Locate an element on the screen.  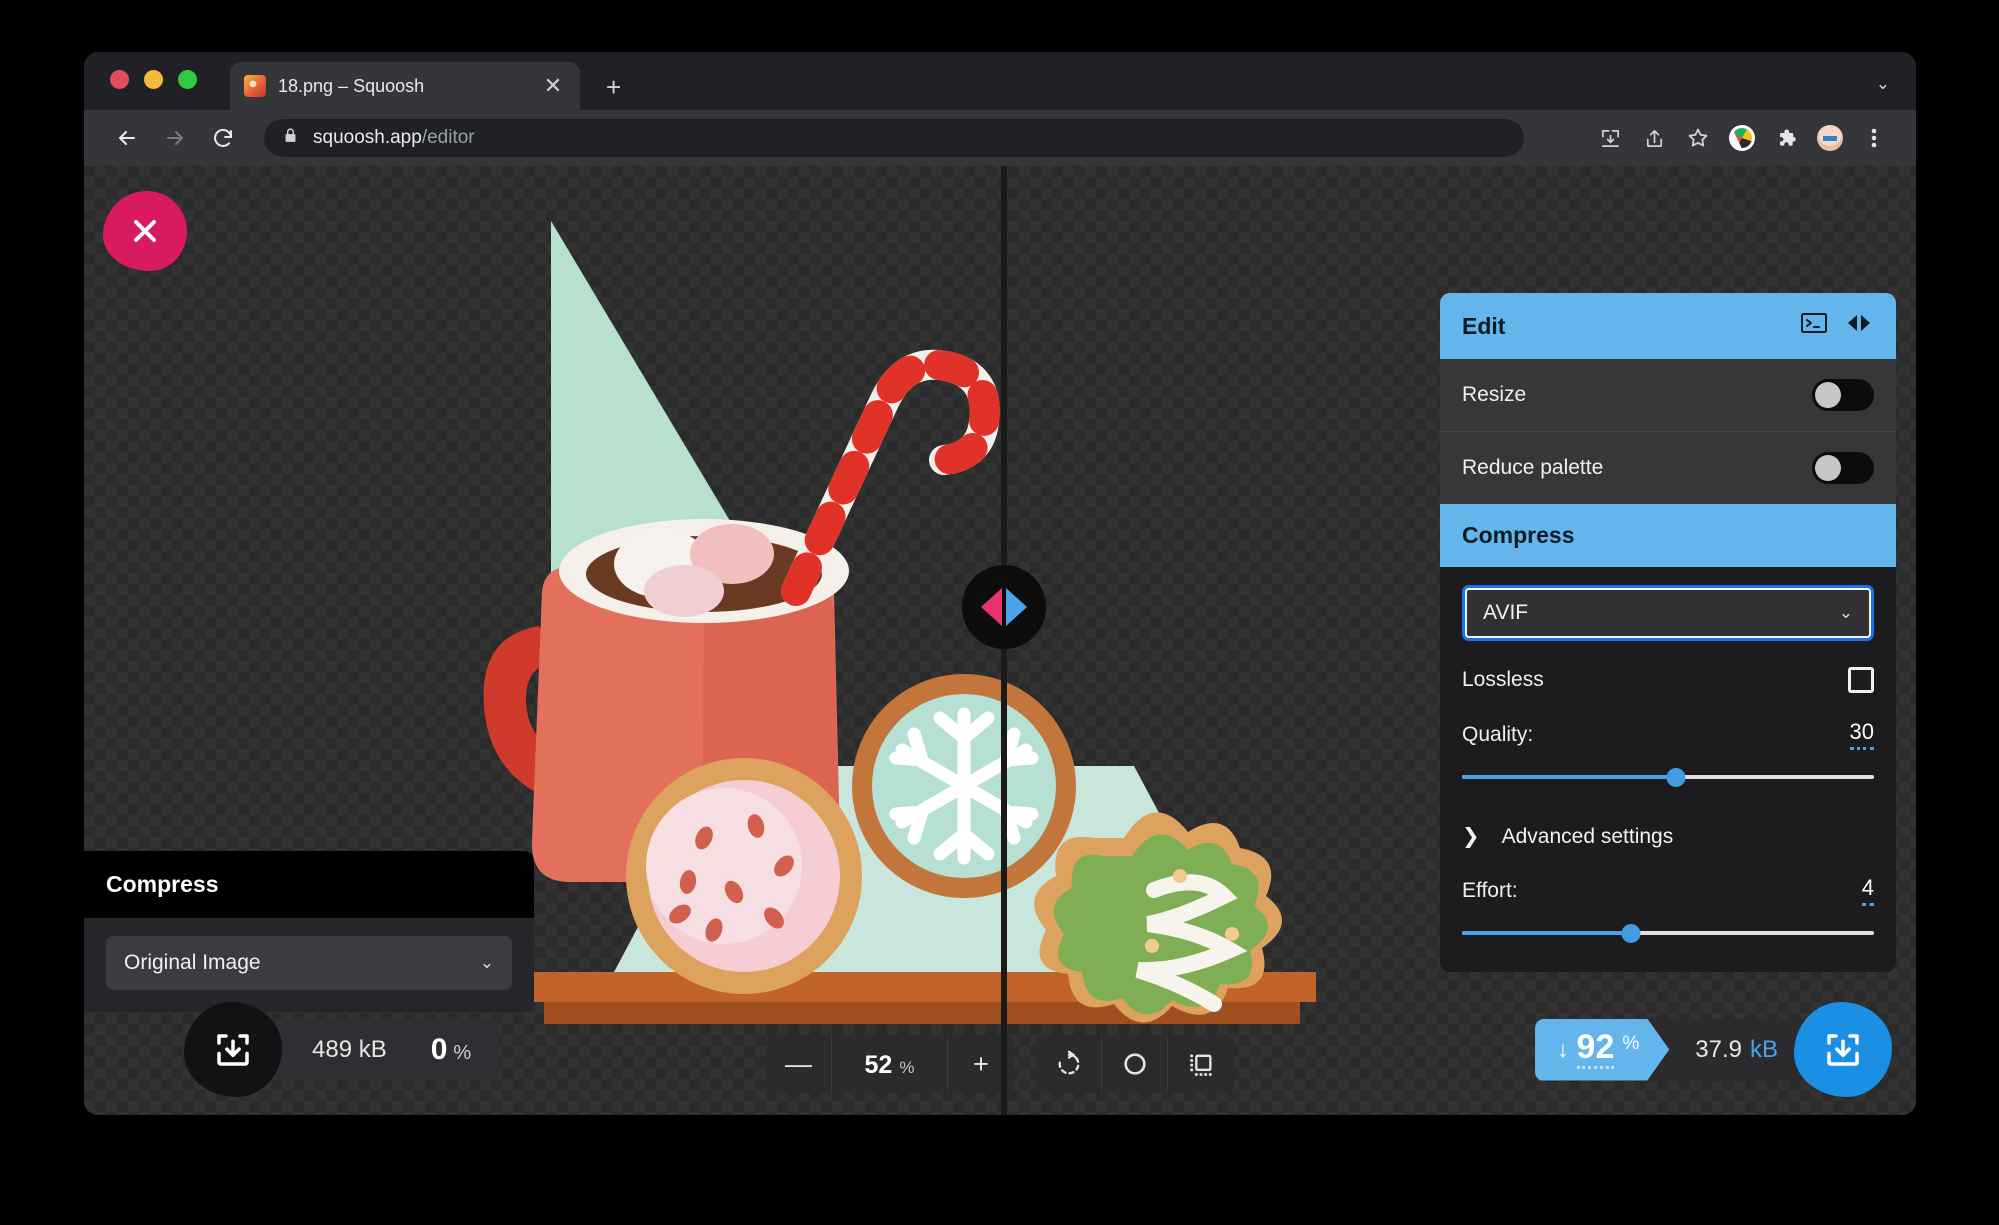
zoom-group: — 52 % + is located at coordinates (890, 1064).